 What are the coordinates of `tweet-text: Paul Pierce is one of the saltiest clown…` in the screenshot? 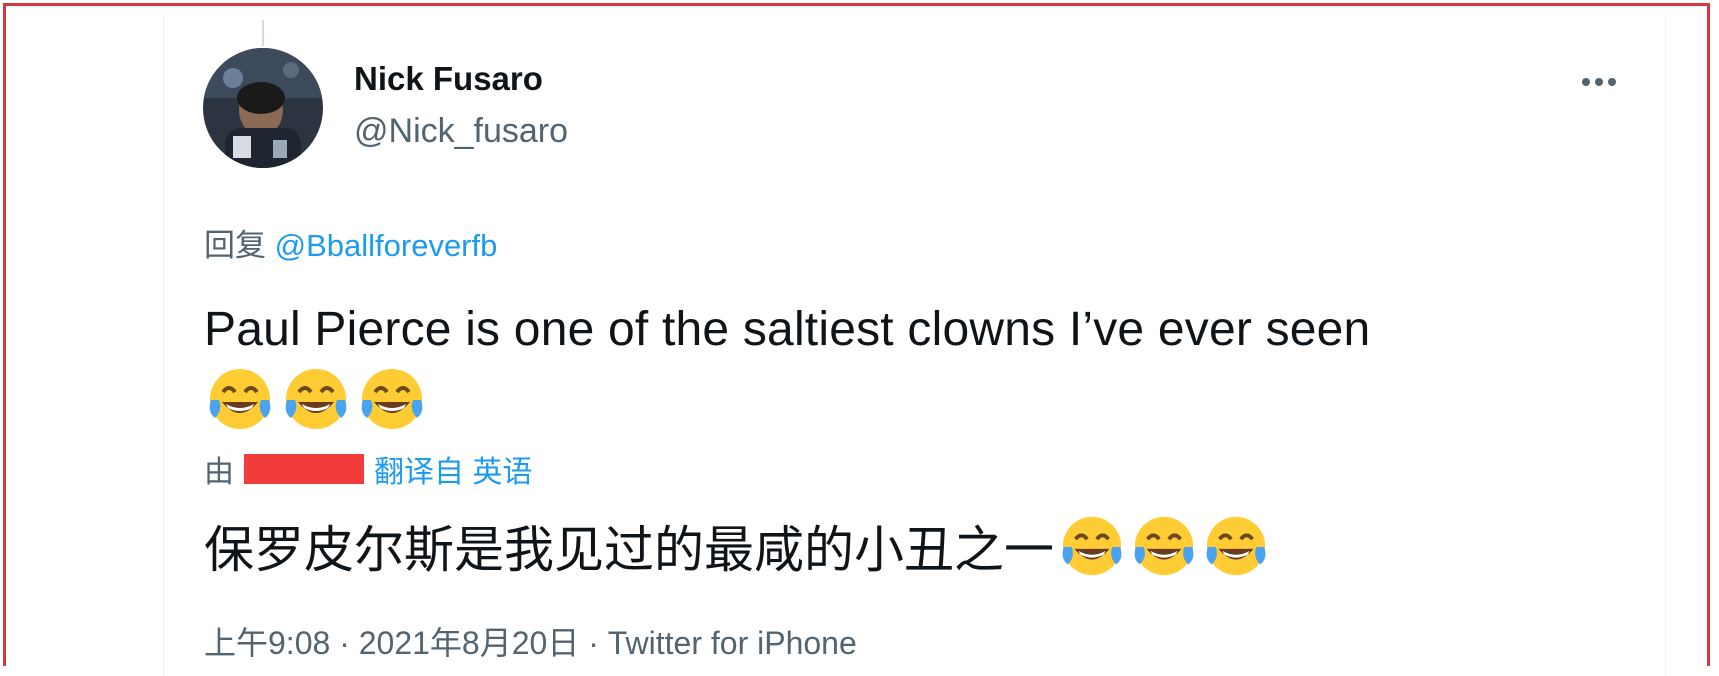 It's located at (787, 329).